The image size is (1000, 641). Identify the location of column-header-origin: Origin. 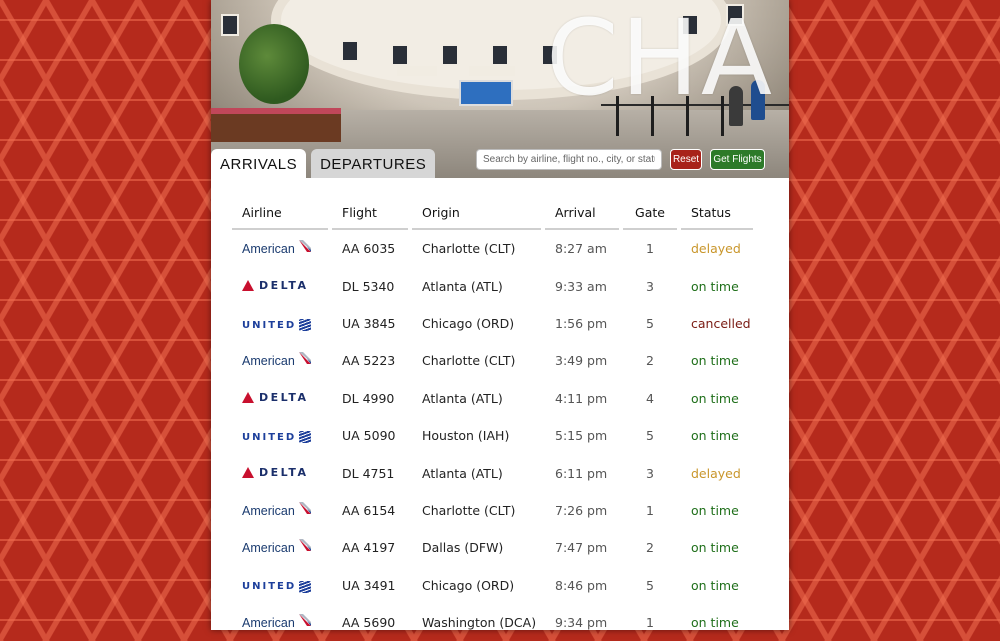
(476, 213).